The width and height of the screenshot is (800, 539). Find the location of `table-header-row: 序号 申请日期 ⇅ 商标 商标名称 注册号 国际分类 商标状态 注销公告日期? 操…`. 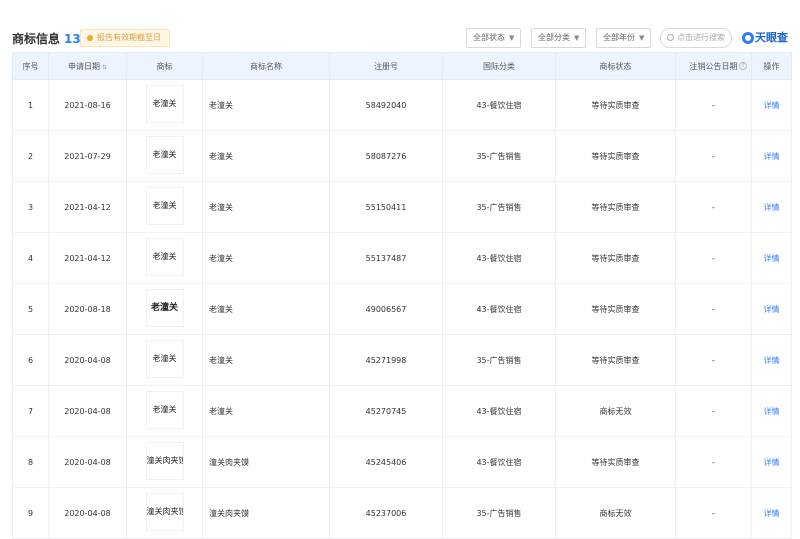

table-header-row: 序号 申请日期 ⇅ 商标 商标名称 注册号 国际分类 商标状态 注销公告日期? 操… is located at coordinates (402, 66).